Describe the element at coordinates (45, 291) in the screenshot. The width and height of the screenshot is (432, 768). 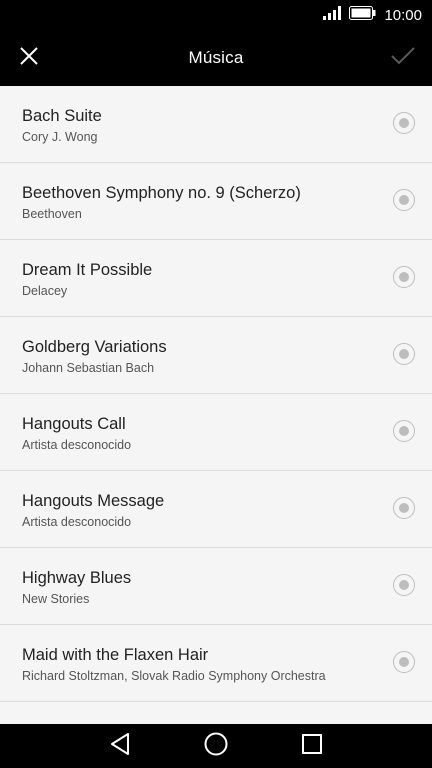
I see `track-artist: Delacey` at that location.